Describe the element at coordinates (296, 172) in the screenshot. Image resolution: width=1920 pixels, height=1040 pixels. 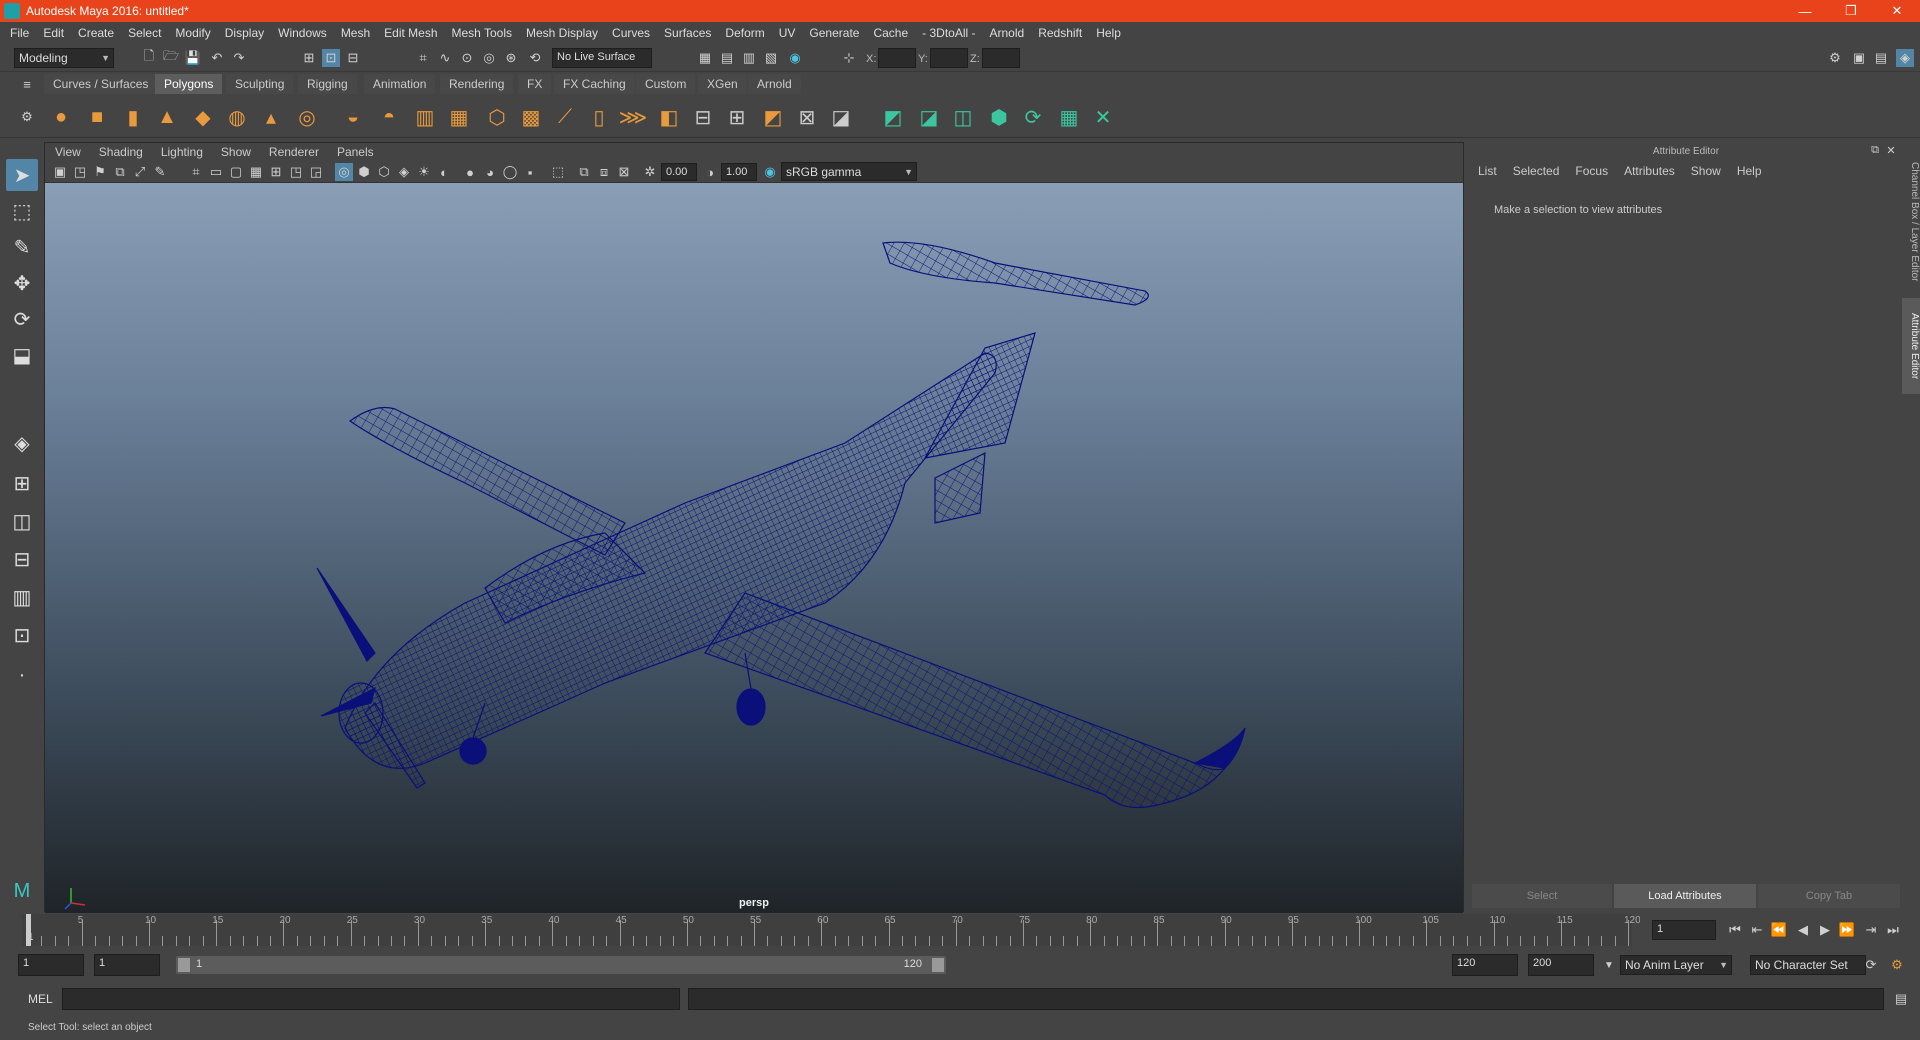
I see `safe-action-icon: ◳` at that location.